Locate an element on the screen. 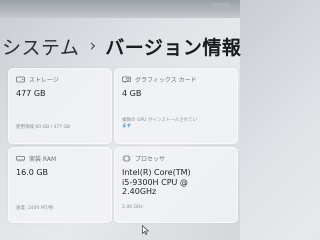 This screenshot has height=240, width=320. ram-value: 16.0 GB is located at coordinates (32, 172).